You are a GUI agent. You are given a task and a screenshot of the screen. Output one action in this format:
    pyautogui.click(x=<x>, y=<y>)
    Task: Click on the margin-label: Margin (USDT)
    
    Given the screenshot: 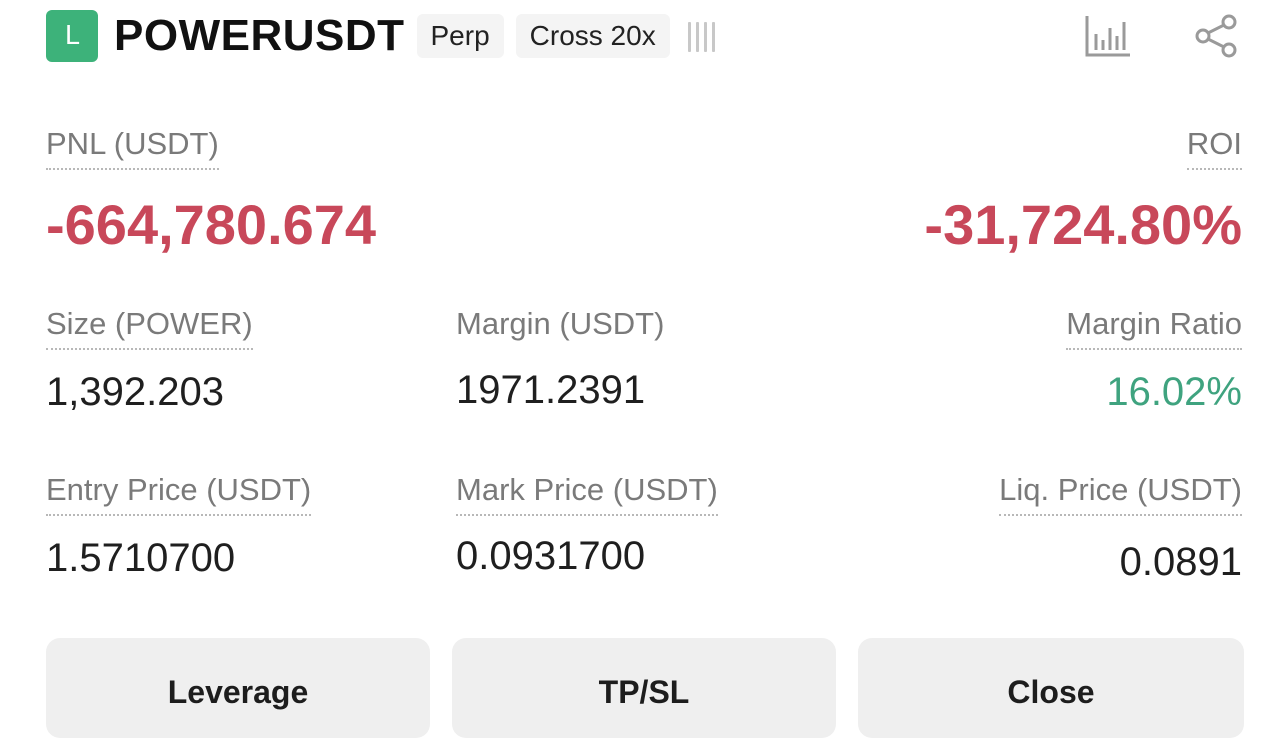 What is the action you would take?
    pyautogui.click(x=560, y=323)
    